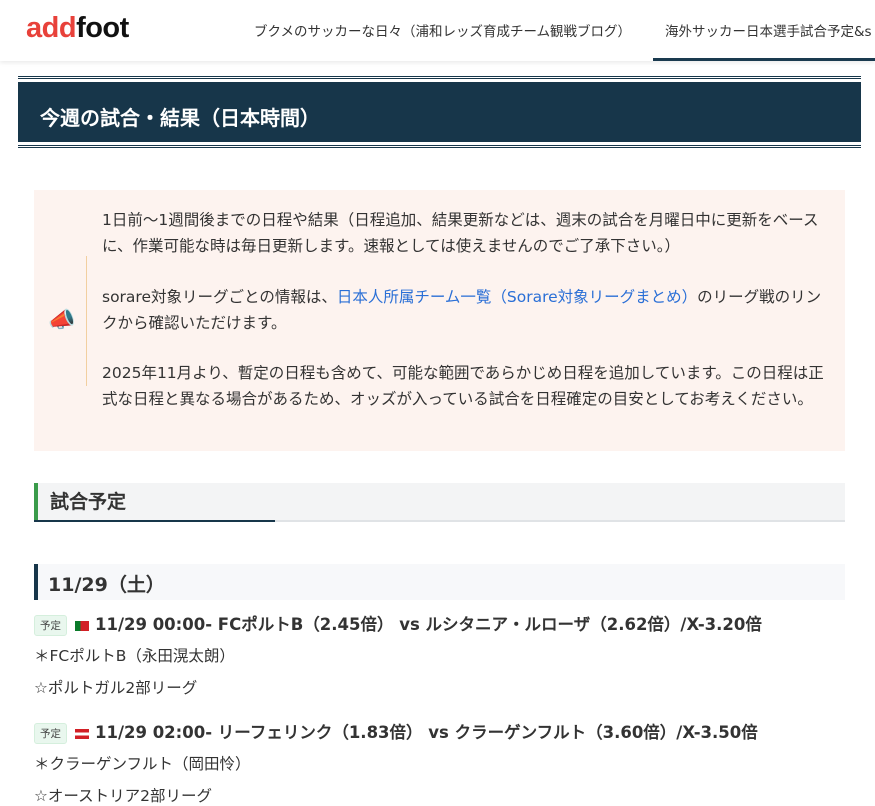 The height and width of the screenshot is (806, 875). I want to click on section-heading: 試合予定, so click(439, 502).